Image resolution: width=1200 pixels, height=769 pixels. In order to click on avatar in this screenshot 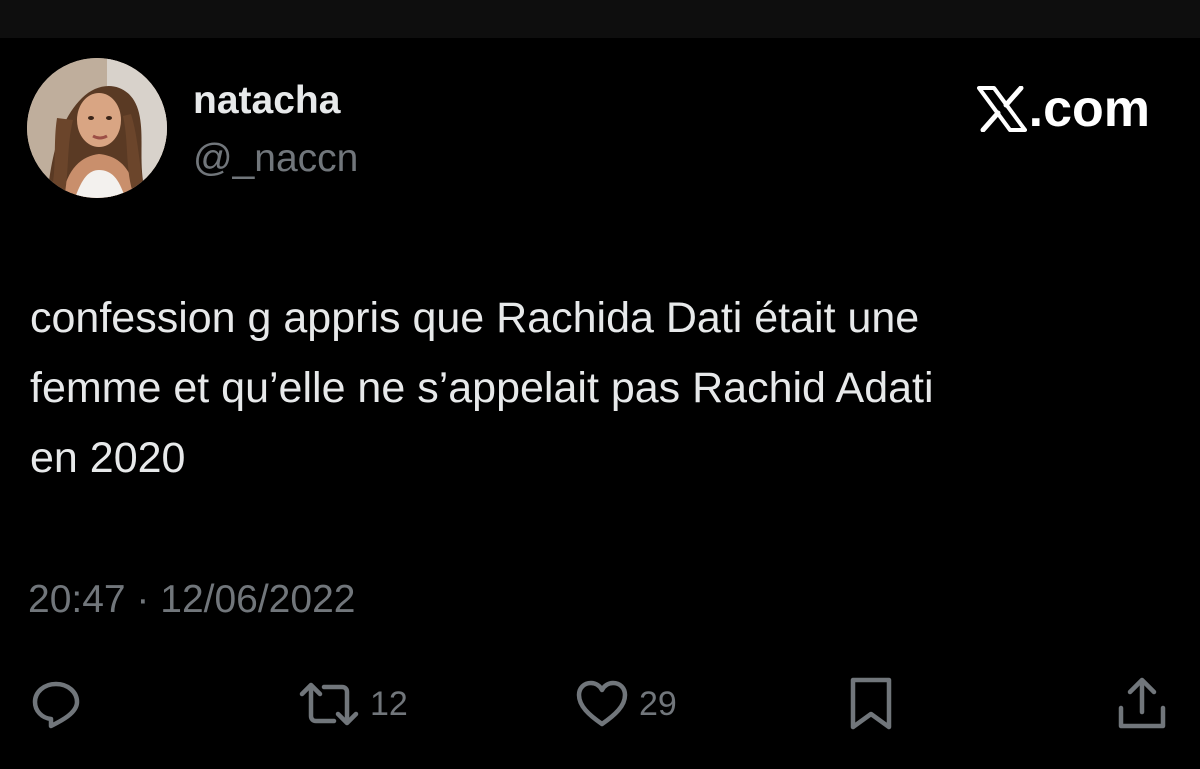, I will do `click(97, 128)`.